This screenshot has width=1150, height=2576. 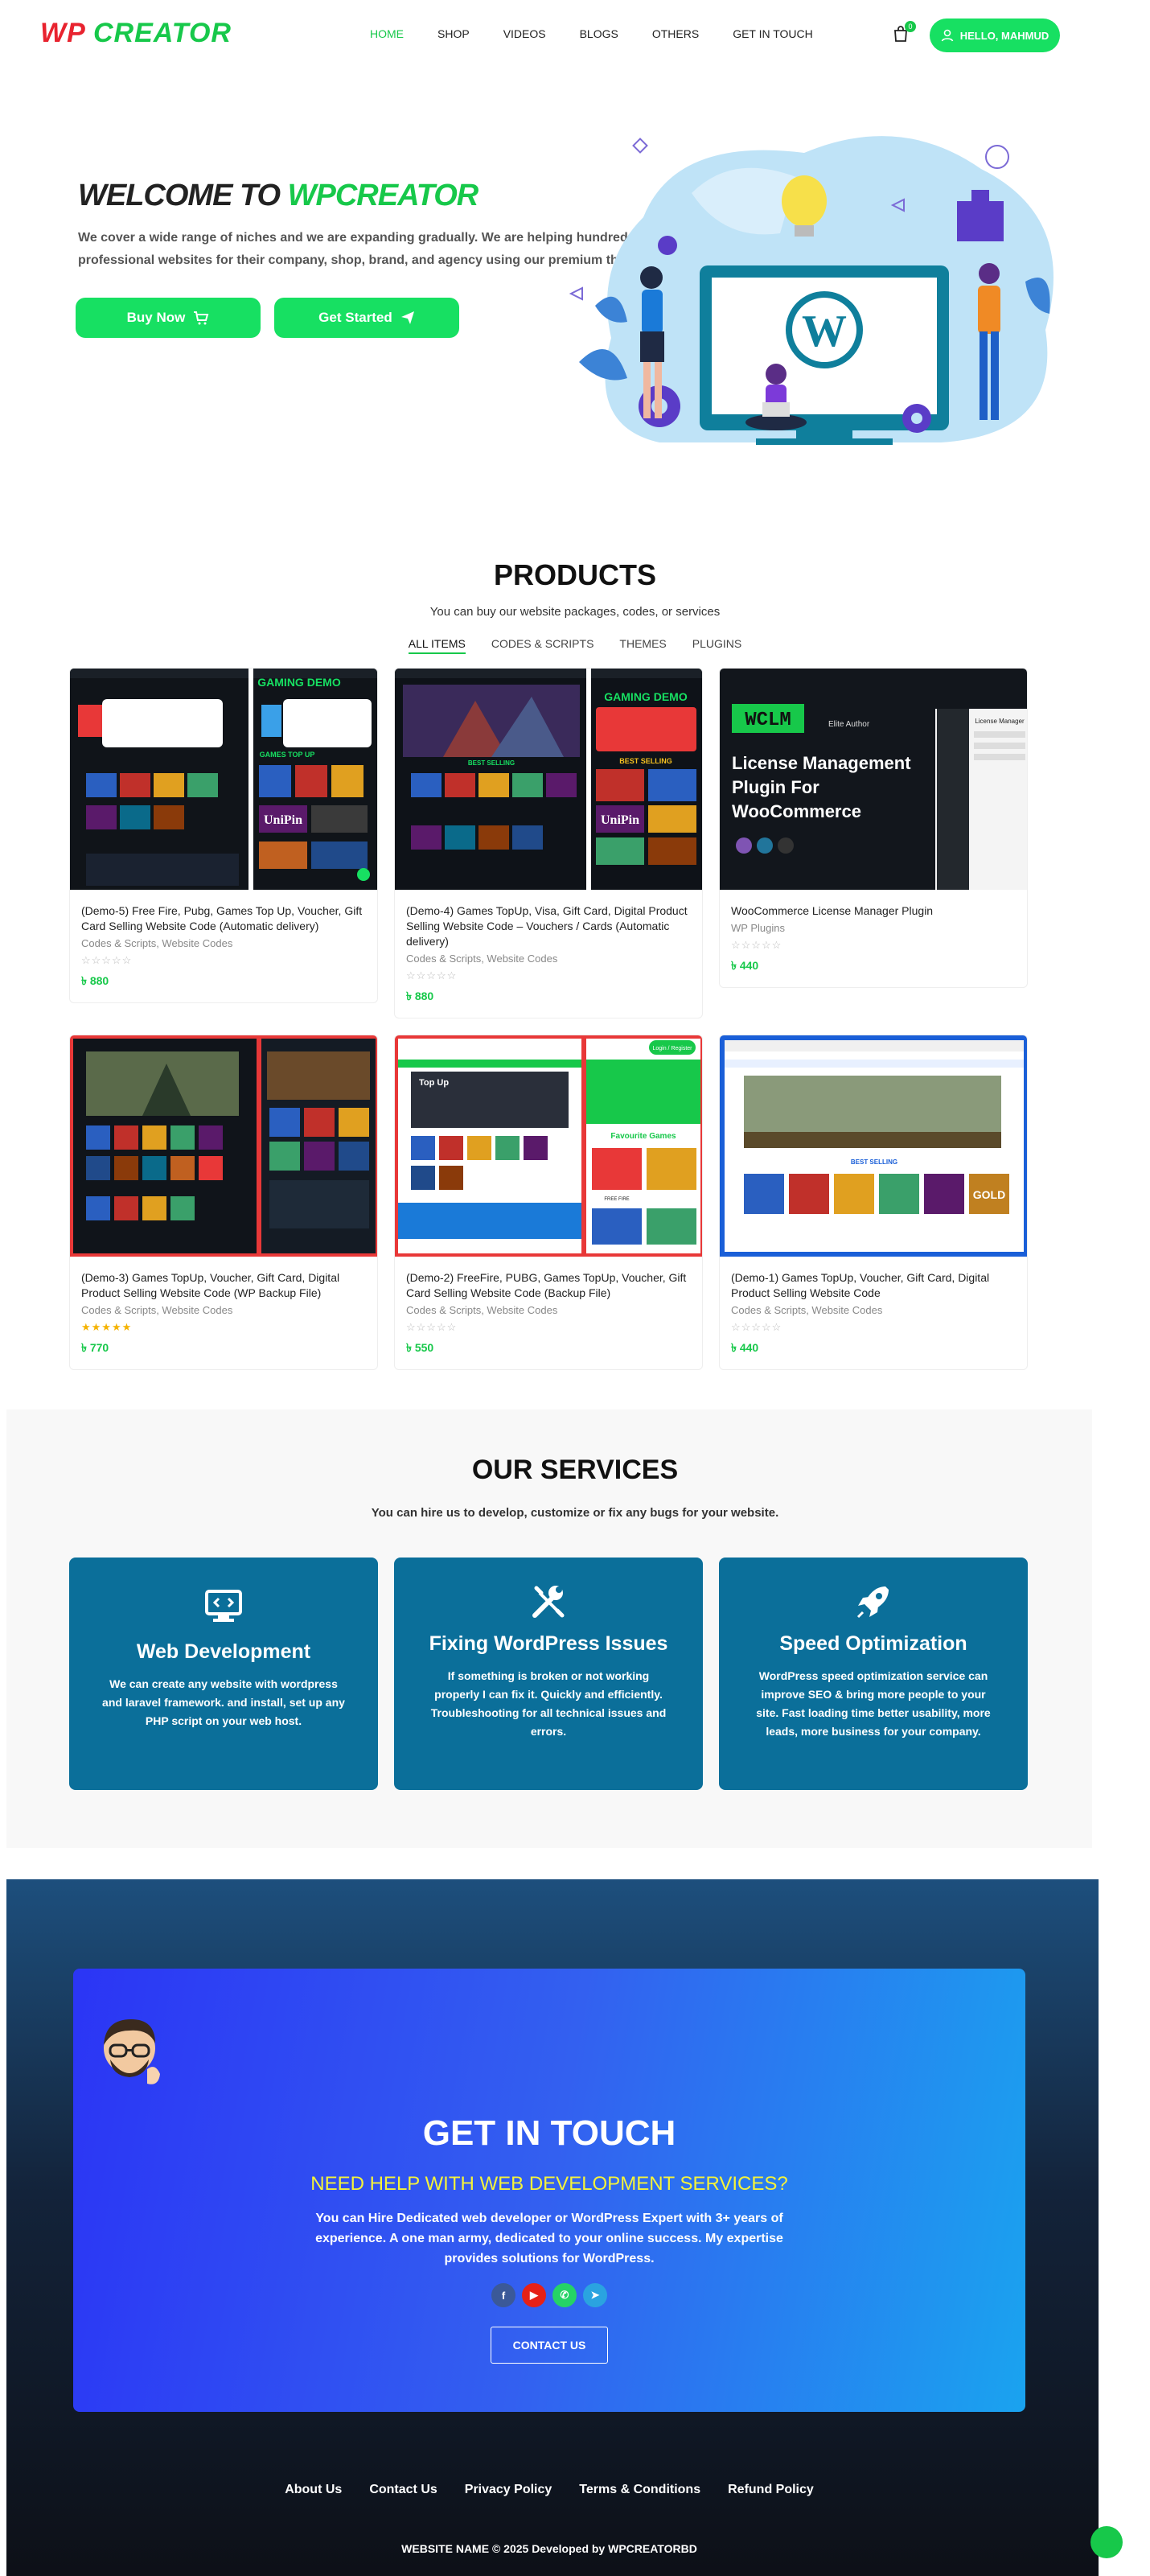 I want to click on footer-link-refund: Refund Policy, so click(x=771, y=2490).